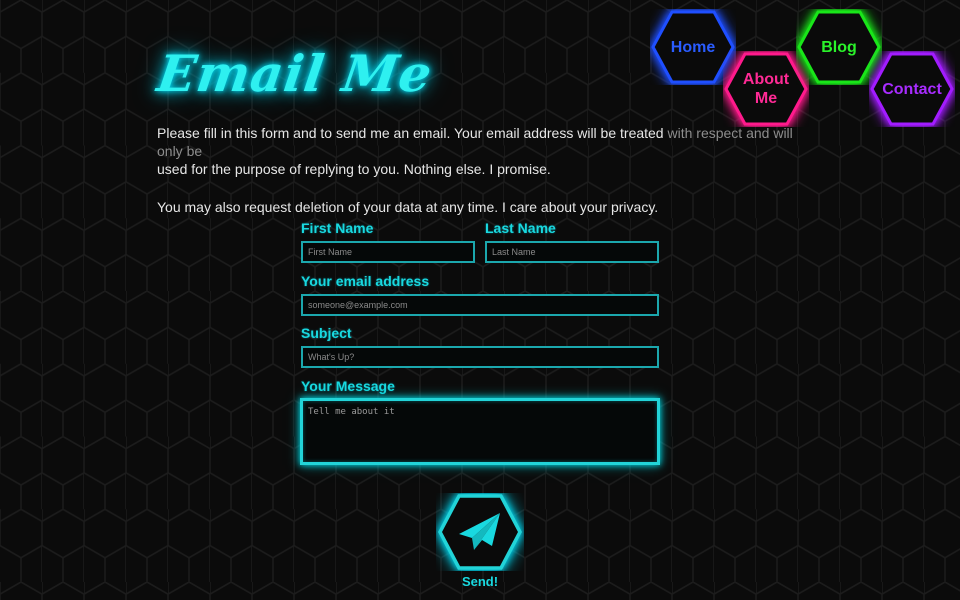 The height and width of the screenshot is (600, 960). What do you see at coordinates (839, 47) in the screenshot?
I see `nav-blog-label: Blog` at bounding box center [839, 47].